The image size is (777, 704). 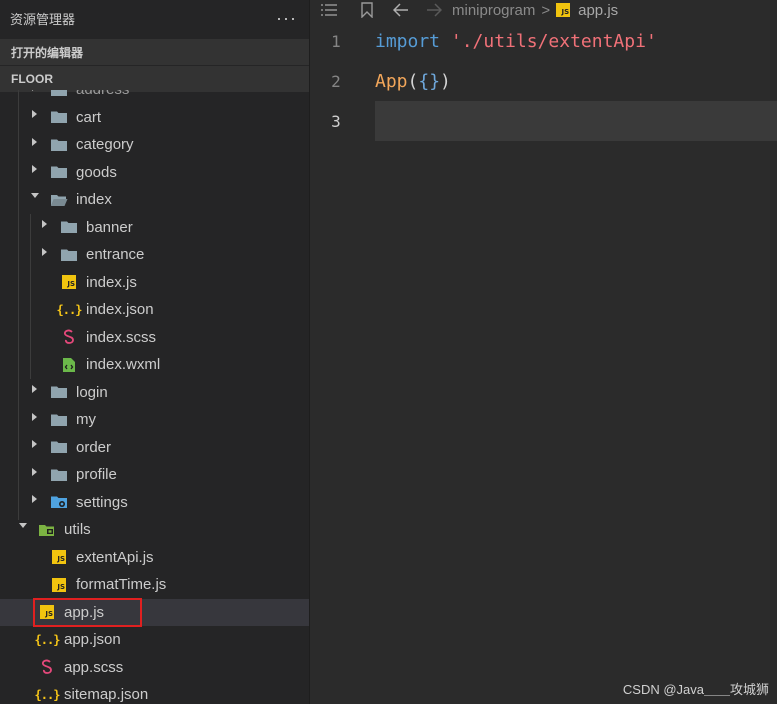 What do you see at coordinates (336, 81) in the screenshot?
I see `line-number: 2` at bounding box center [336, 81].